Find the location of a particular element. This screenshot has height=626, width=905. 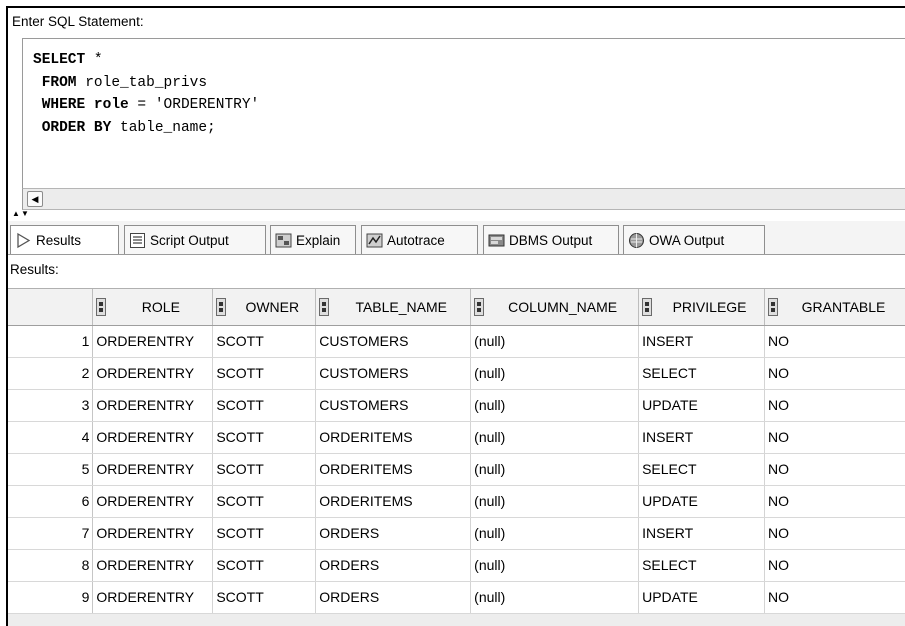

table-row: 9 ORDERENTRY SCOTT ORDERS (null) UPDATE NO is located at coordinates (456, 597).